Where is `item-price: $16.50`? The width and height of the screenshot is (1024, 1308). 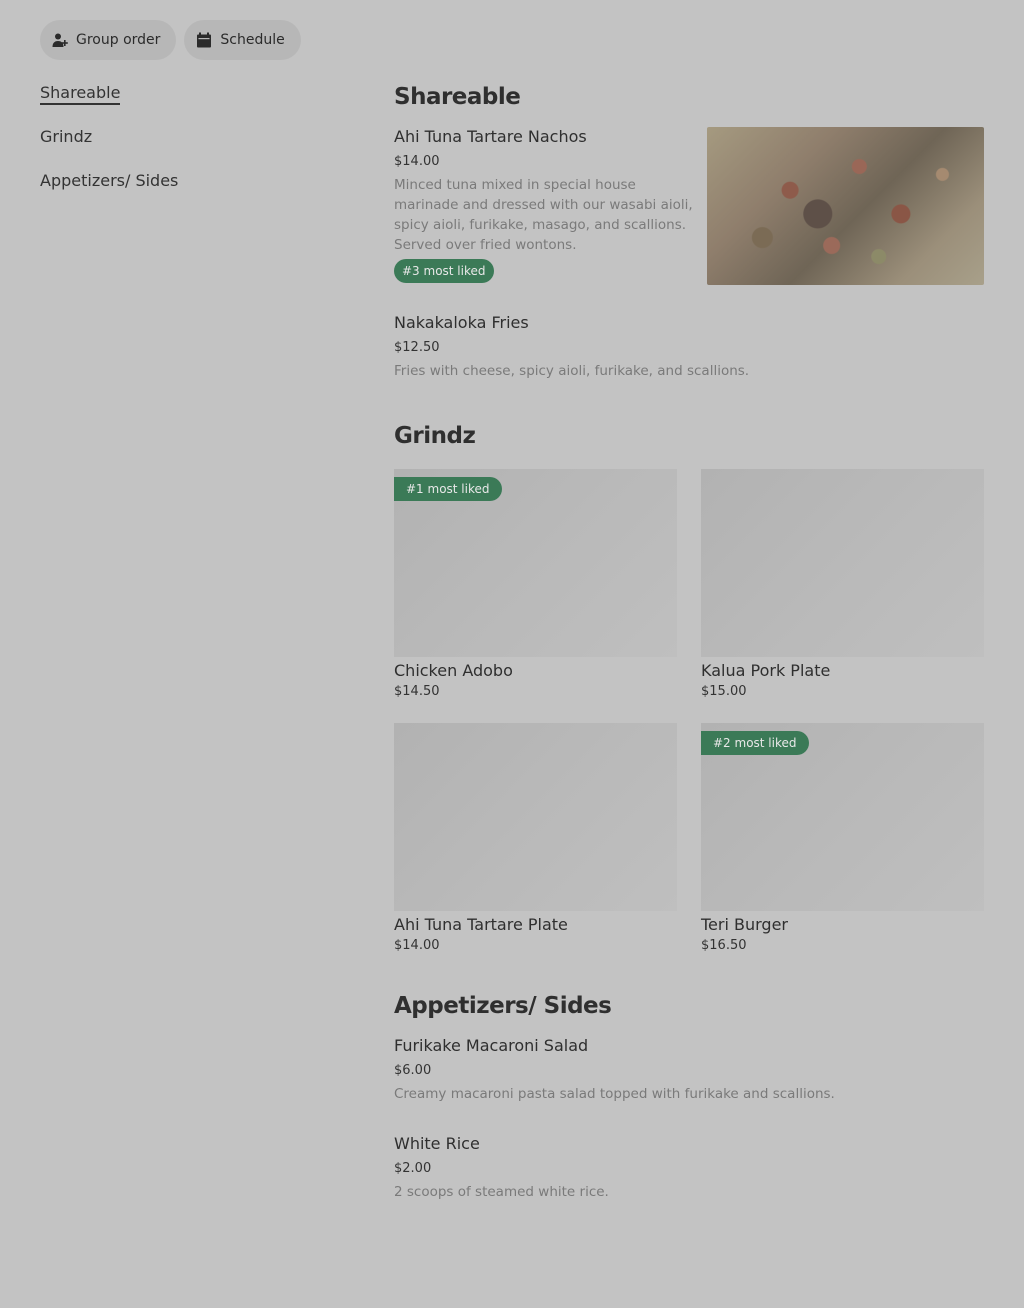
item-price: $16.50 is located at coordinates (724, 945).